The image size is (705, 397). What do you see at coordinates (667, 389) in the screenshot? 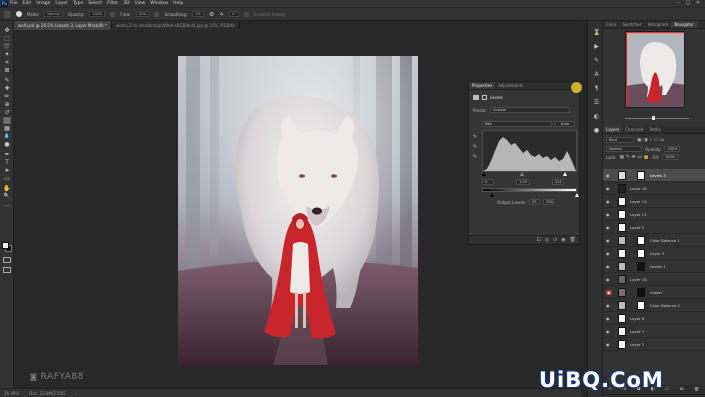
I see `new-group-icon: ▭` at bounding box center [667, 389].